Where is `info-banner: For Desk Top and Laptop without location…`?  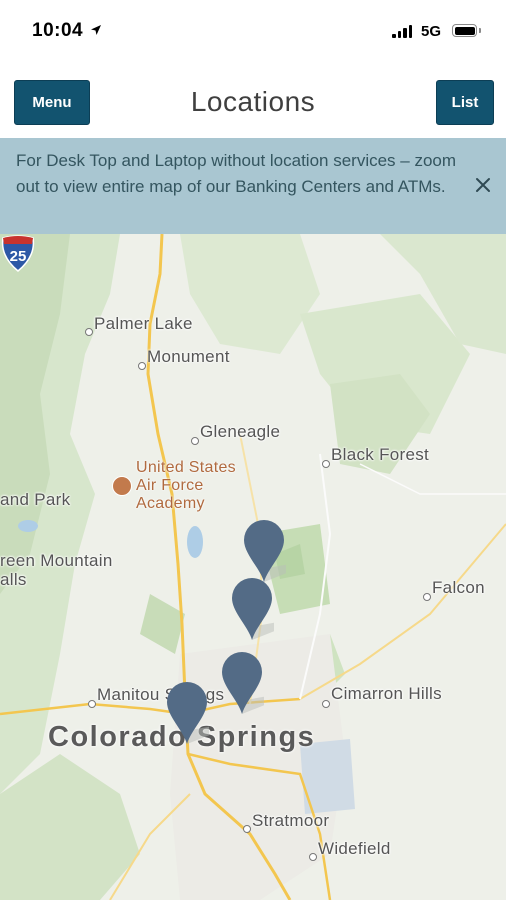
info-banner: For Desk Top and Laptop without location… is located at coordinates (253, 186).